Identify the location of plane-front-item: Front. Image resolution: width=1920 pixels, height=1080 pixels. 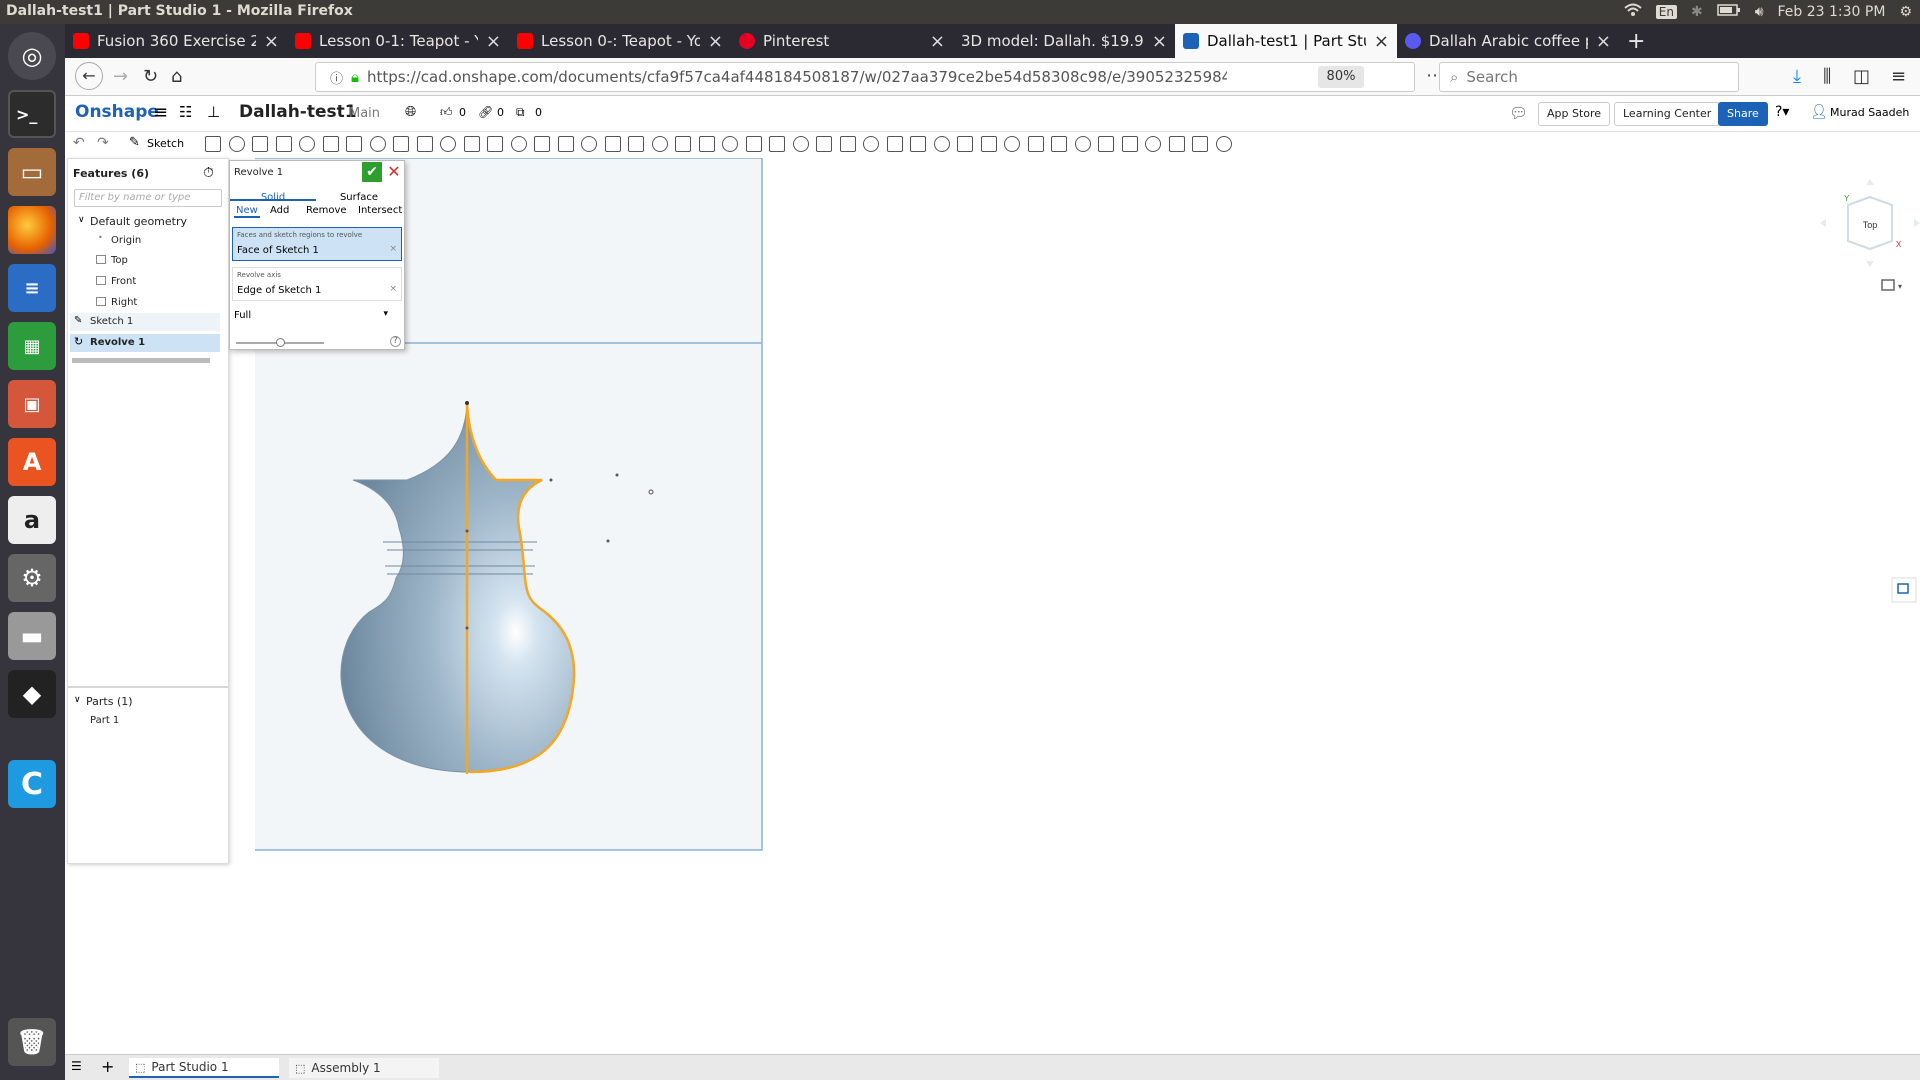
(123, 281).